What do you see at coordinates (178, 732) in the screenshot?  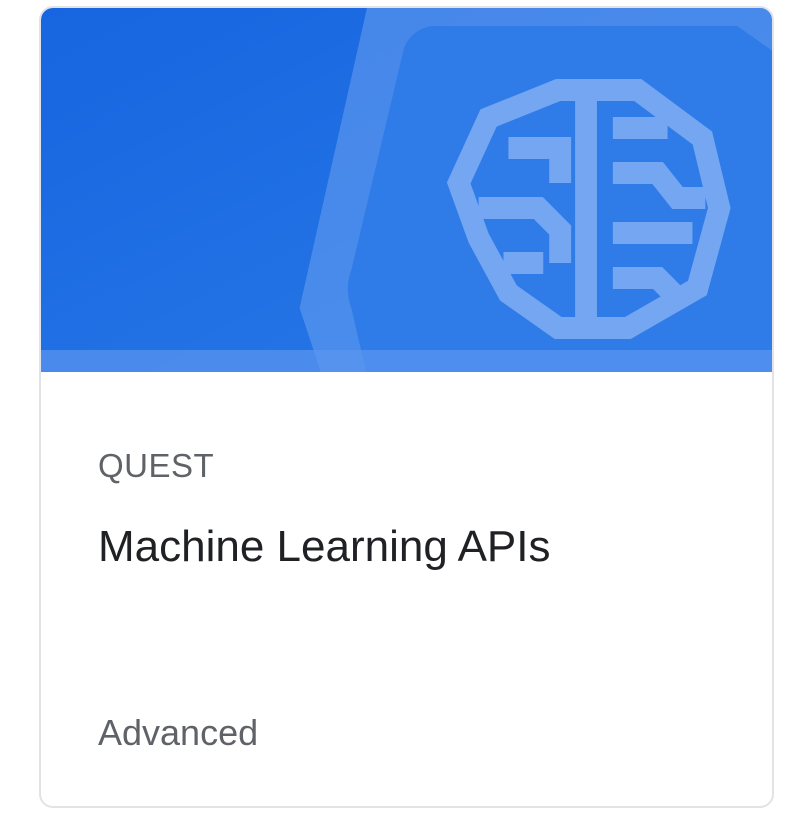 I see `card-level-label: Advanced` at bounding box center [178, 732].